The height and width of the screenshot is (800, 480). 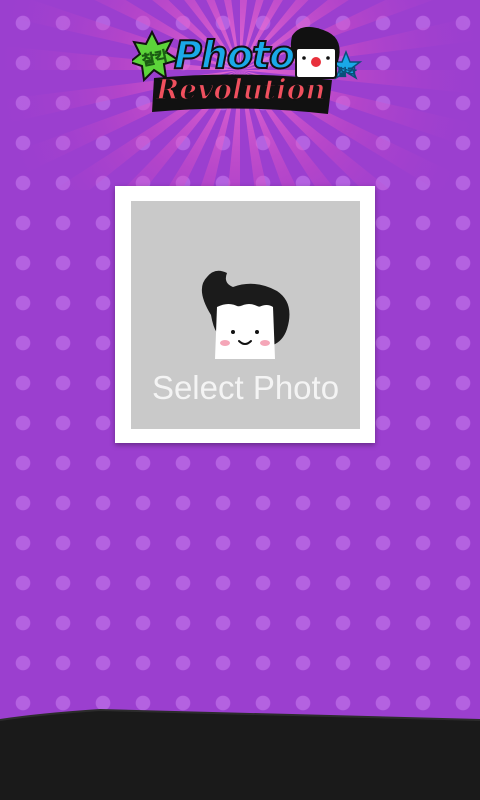 I want to click on logo-title-photo: Photo, so click(x=234, y=55).